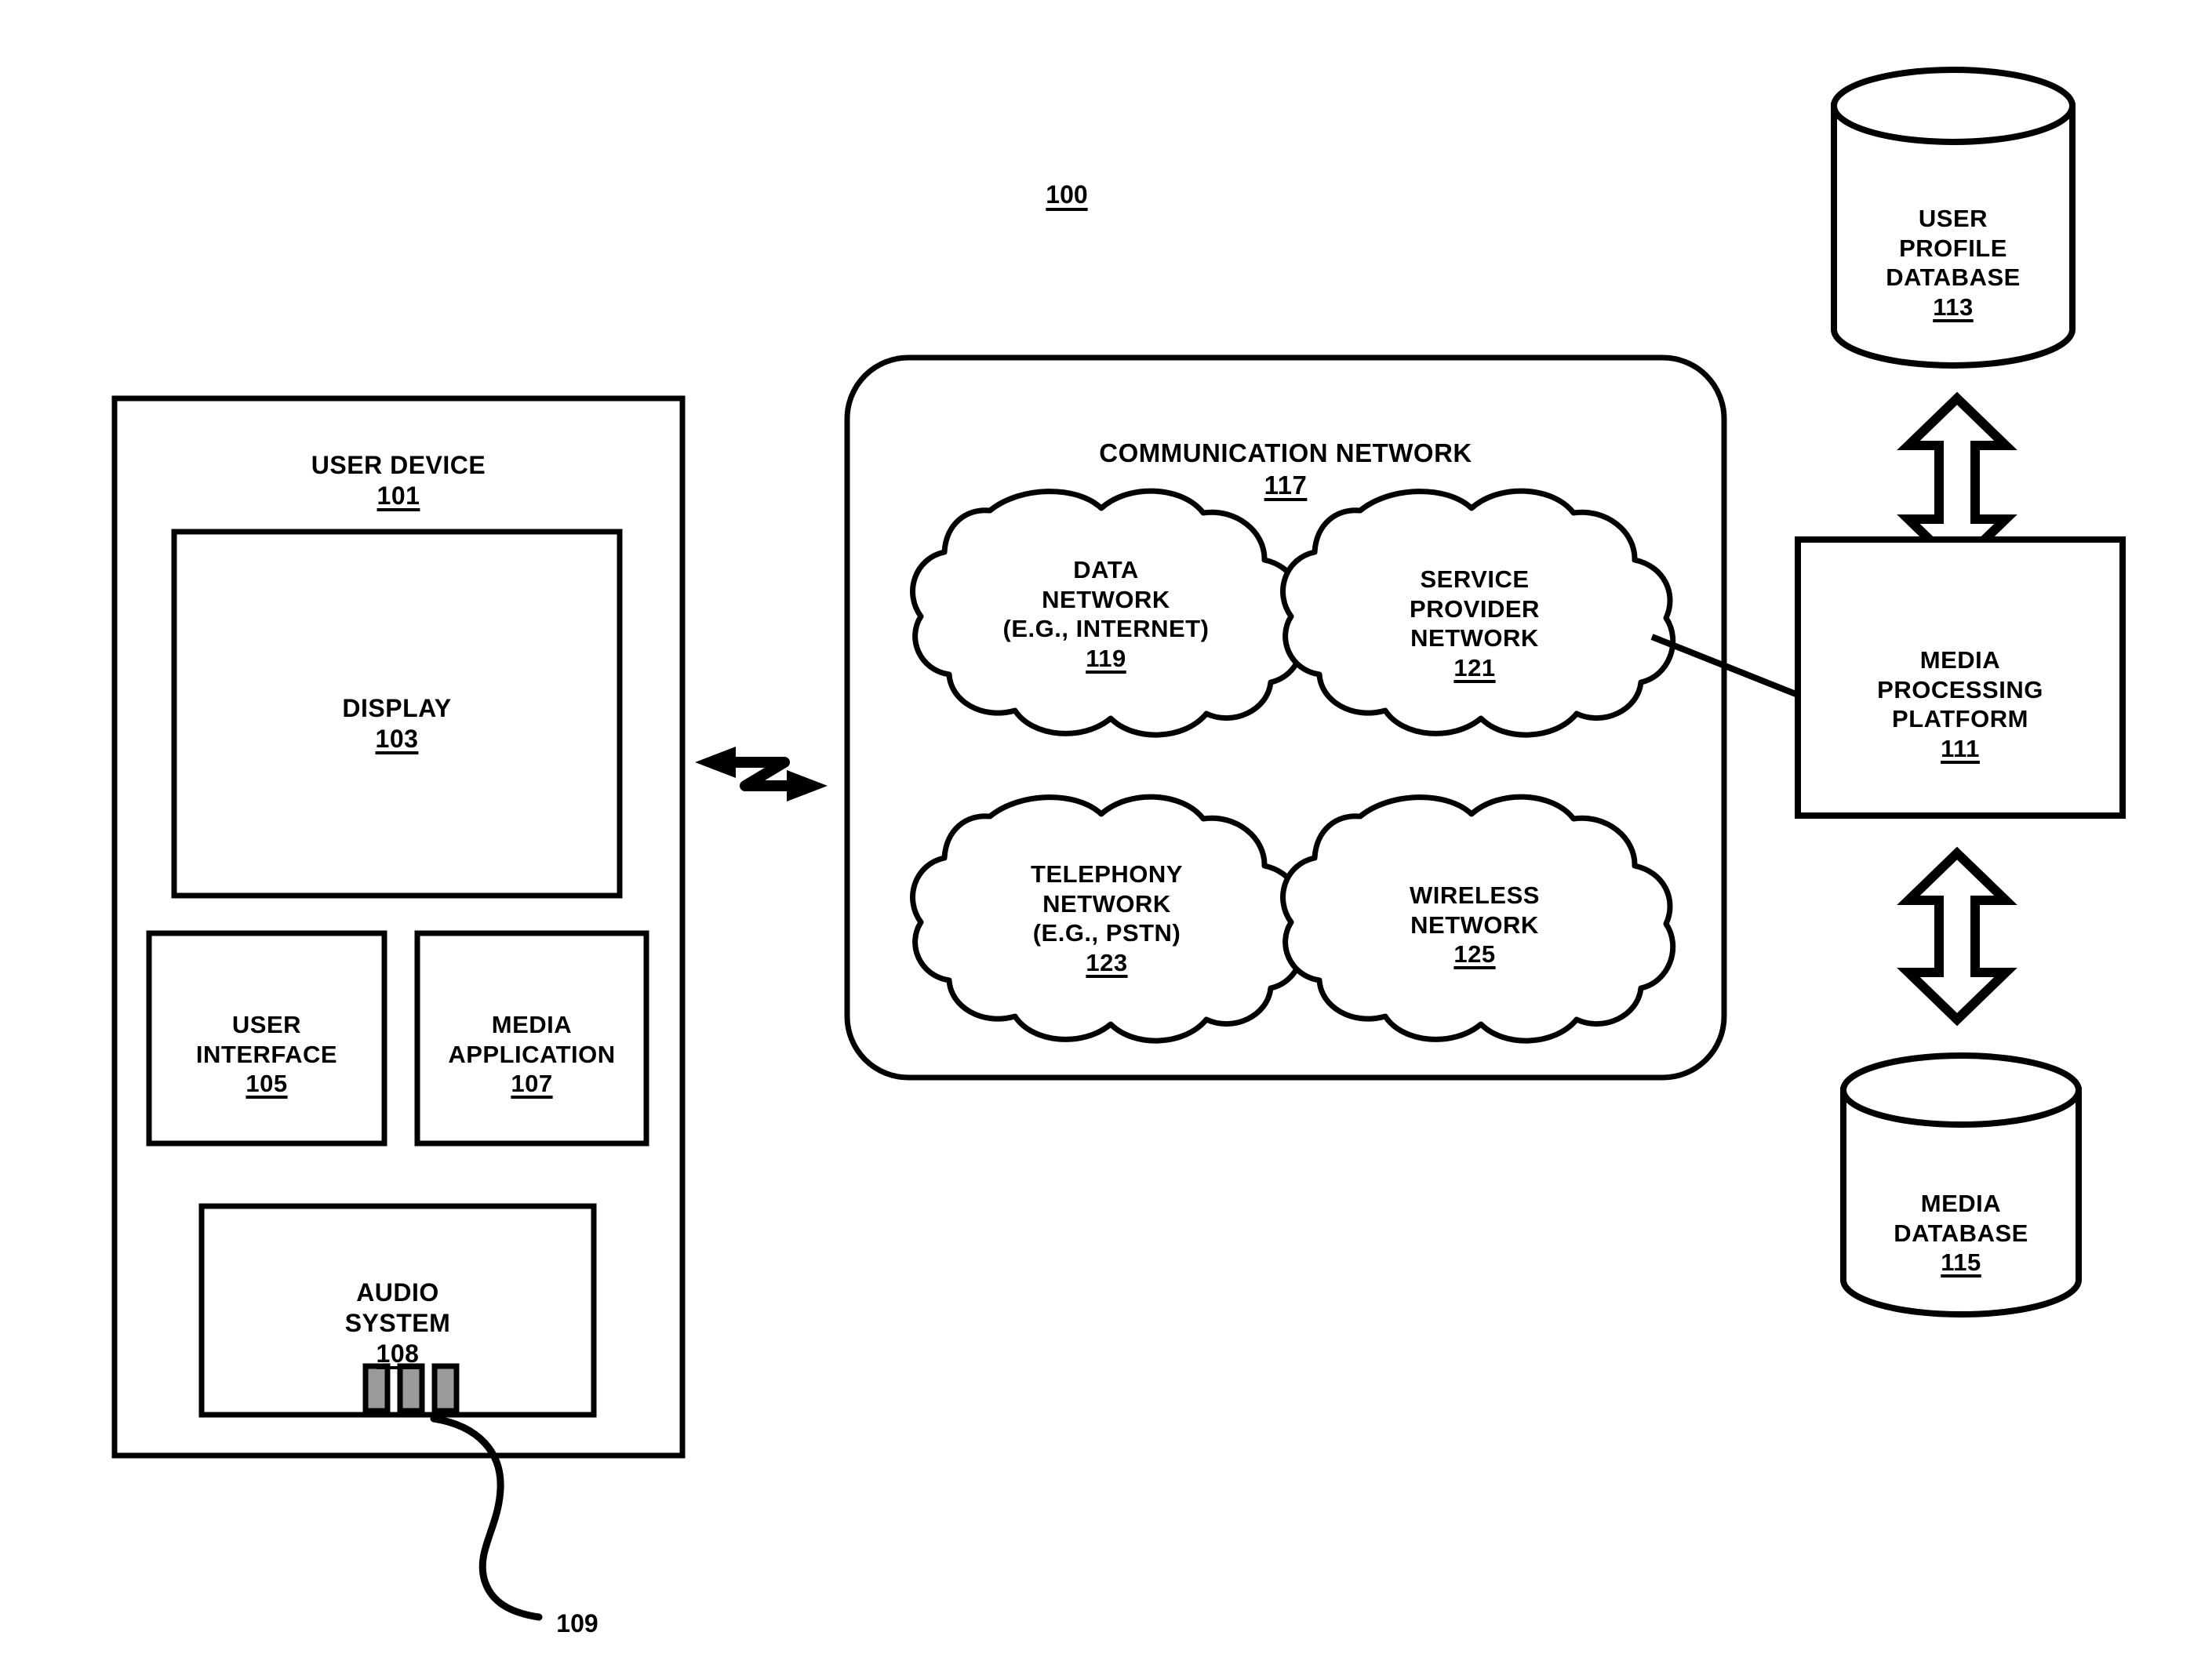 The width and height of the screenshot is (2212, 1661). Describe the element at coordinates (1107, 903) in the screenshot. I see `telephony-network-title-text: TELEPHONY NETWORK (E.G., PSTN)` at that location.